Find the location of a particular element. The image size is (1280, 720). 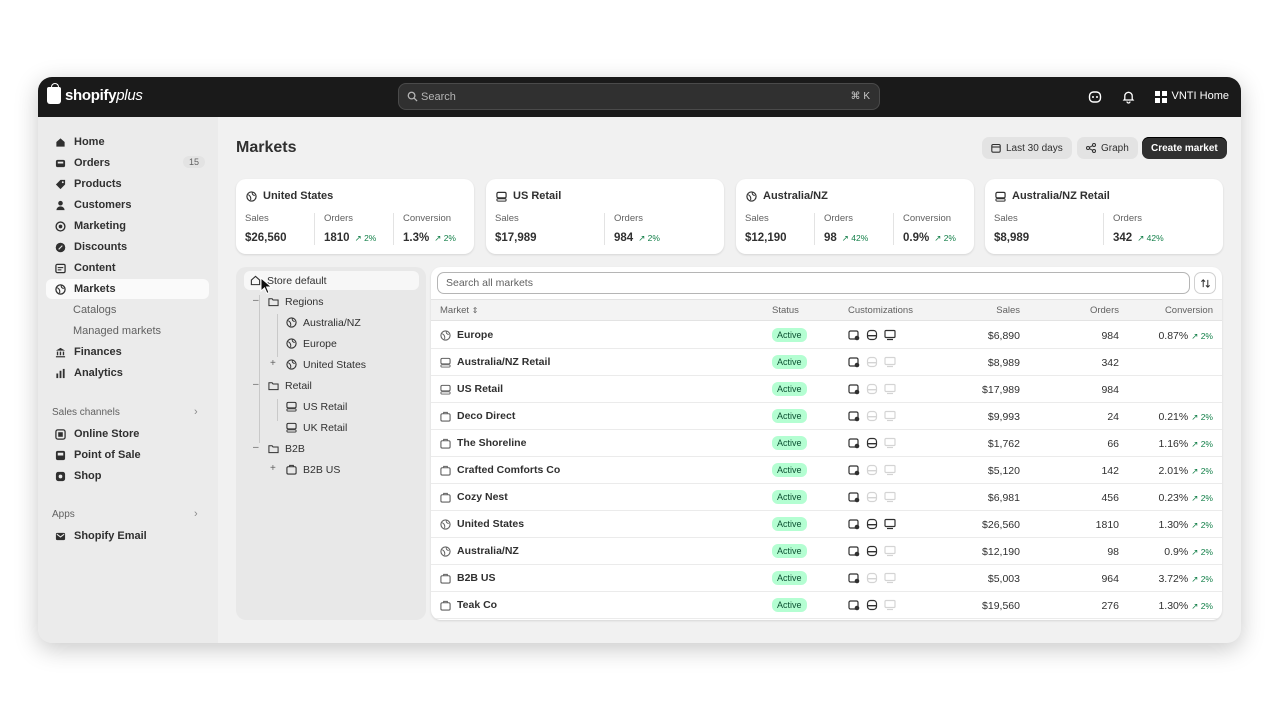

tree-item-australia-nz: Australia/NZ is located at coordinates (323, 322).